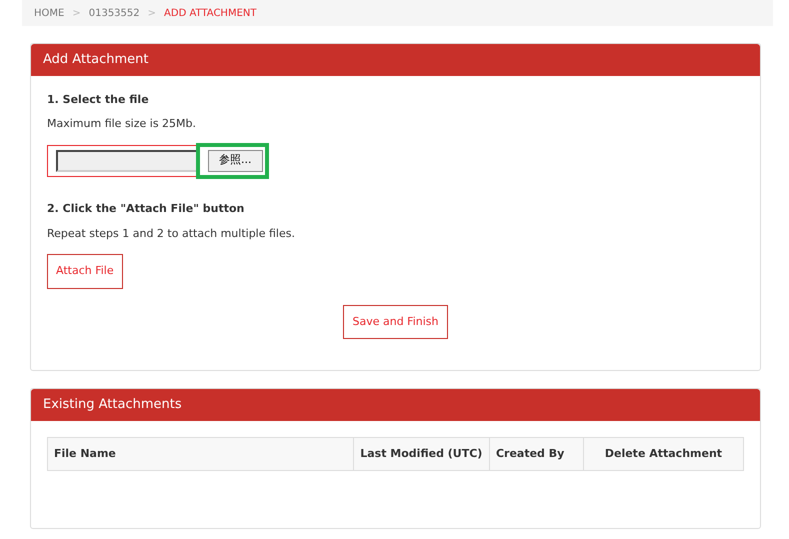 The height and width of the screenshot is (539, 789). Describe the element at coordinates (663, 453) in the screenshot. I see `column-header: Delete Attachment` at that location.